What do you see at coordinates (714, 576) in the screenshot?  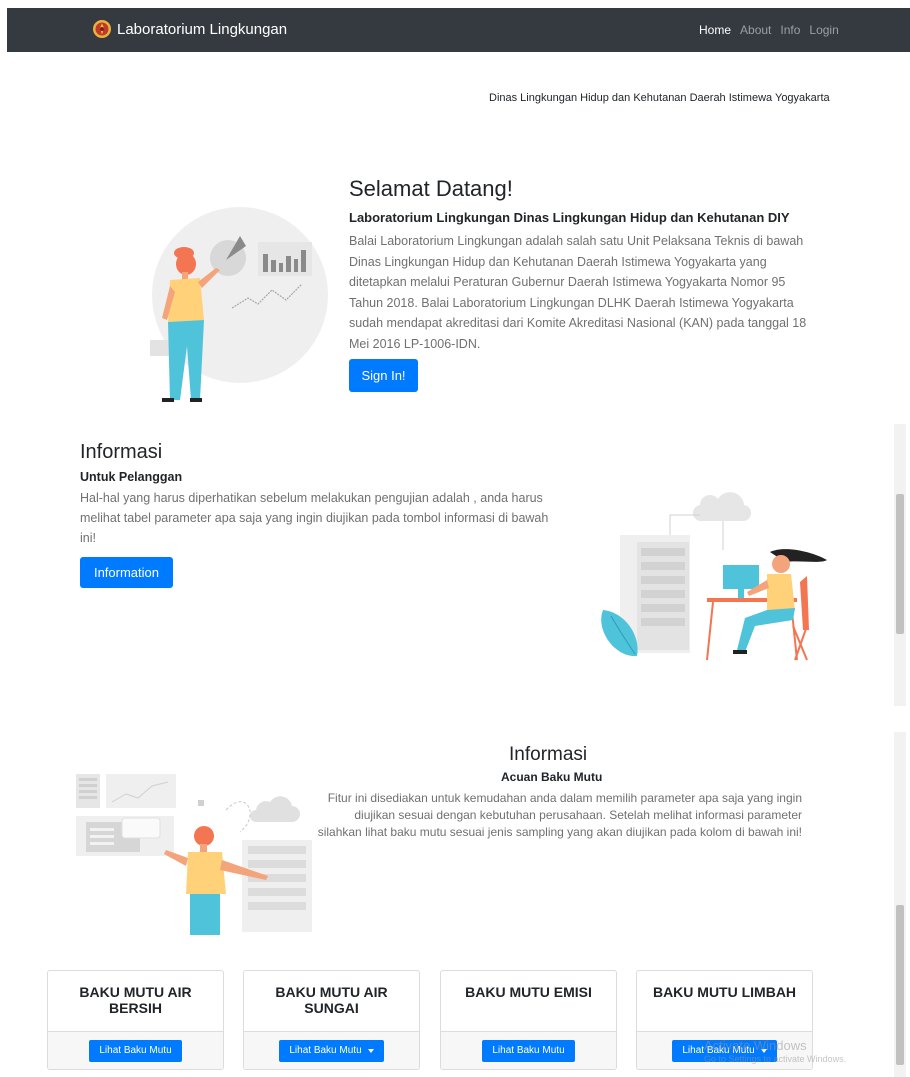 I see `server-workspace-illustration` at bounding box center [714, 576].